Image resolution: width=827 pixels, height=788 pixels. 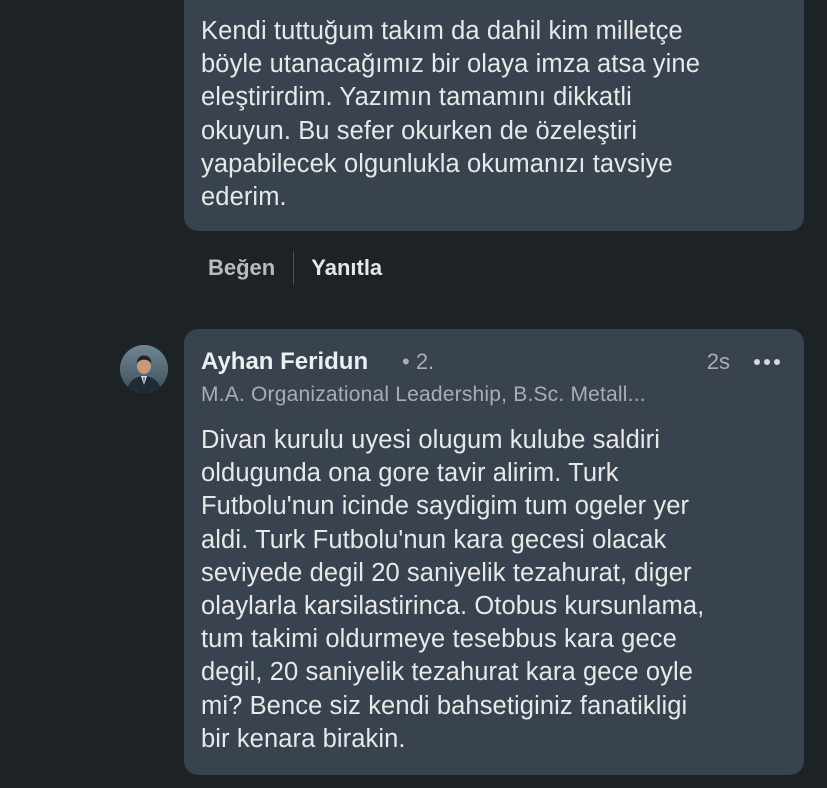 I want to click on connection-degree: • 2., so click(x=418, y=361).